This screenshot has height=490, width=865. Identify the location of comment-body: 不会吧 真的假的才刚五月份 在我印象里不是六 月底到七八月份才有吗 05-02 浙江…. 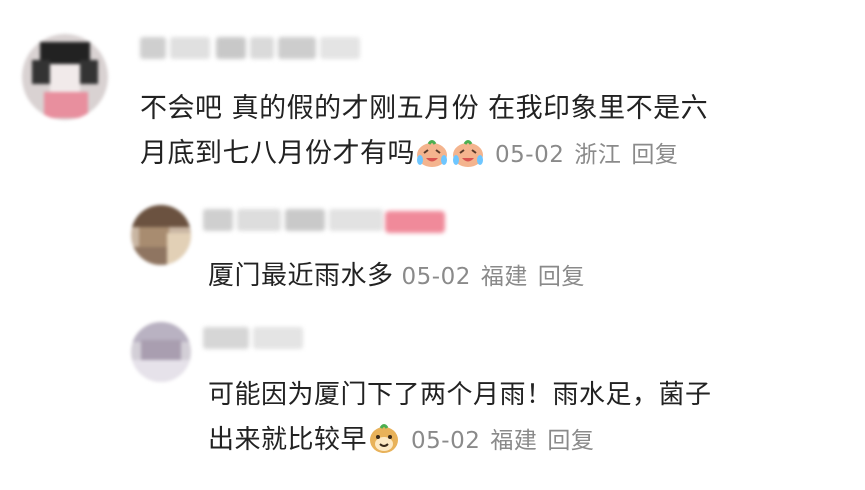
(424, 134).